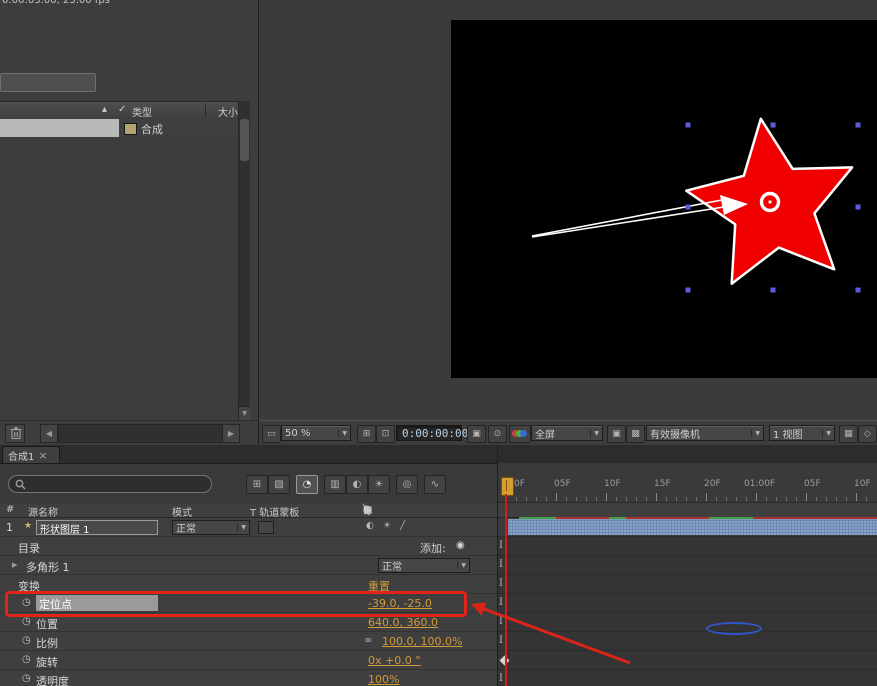 Image resolution: width=877 pixels, height=686 pixels. I want to click on layer-switches: ◐ ☀ ╱, so click(385, 526).